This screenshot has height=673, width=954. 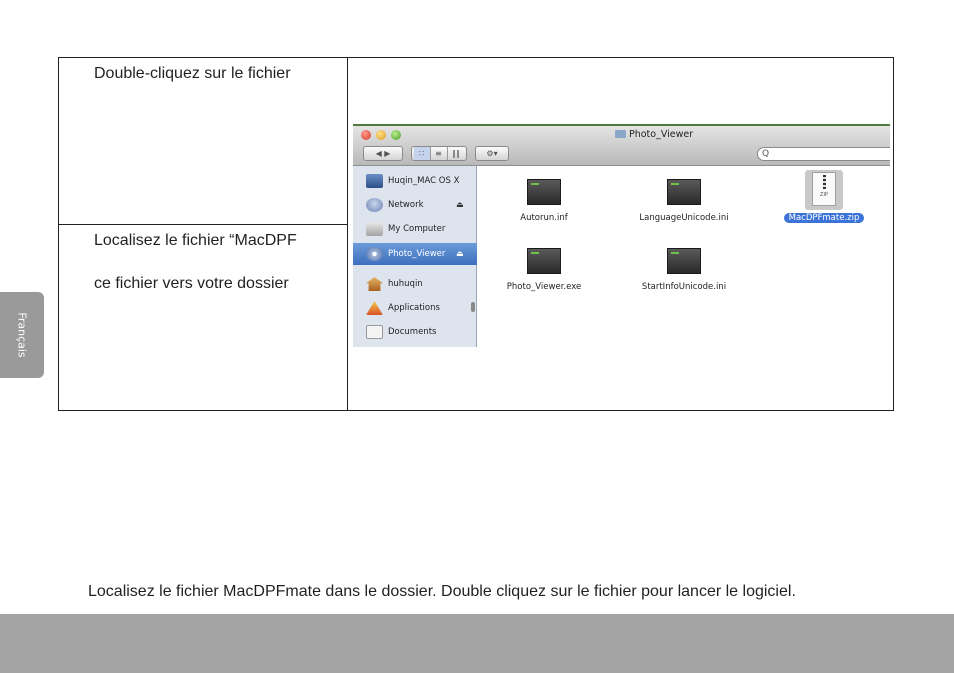 I want to click on file-startinfounicode-ini: StartInfoUnicode.ini, so click(x=684, y=270).